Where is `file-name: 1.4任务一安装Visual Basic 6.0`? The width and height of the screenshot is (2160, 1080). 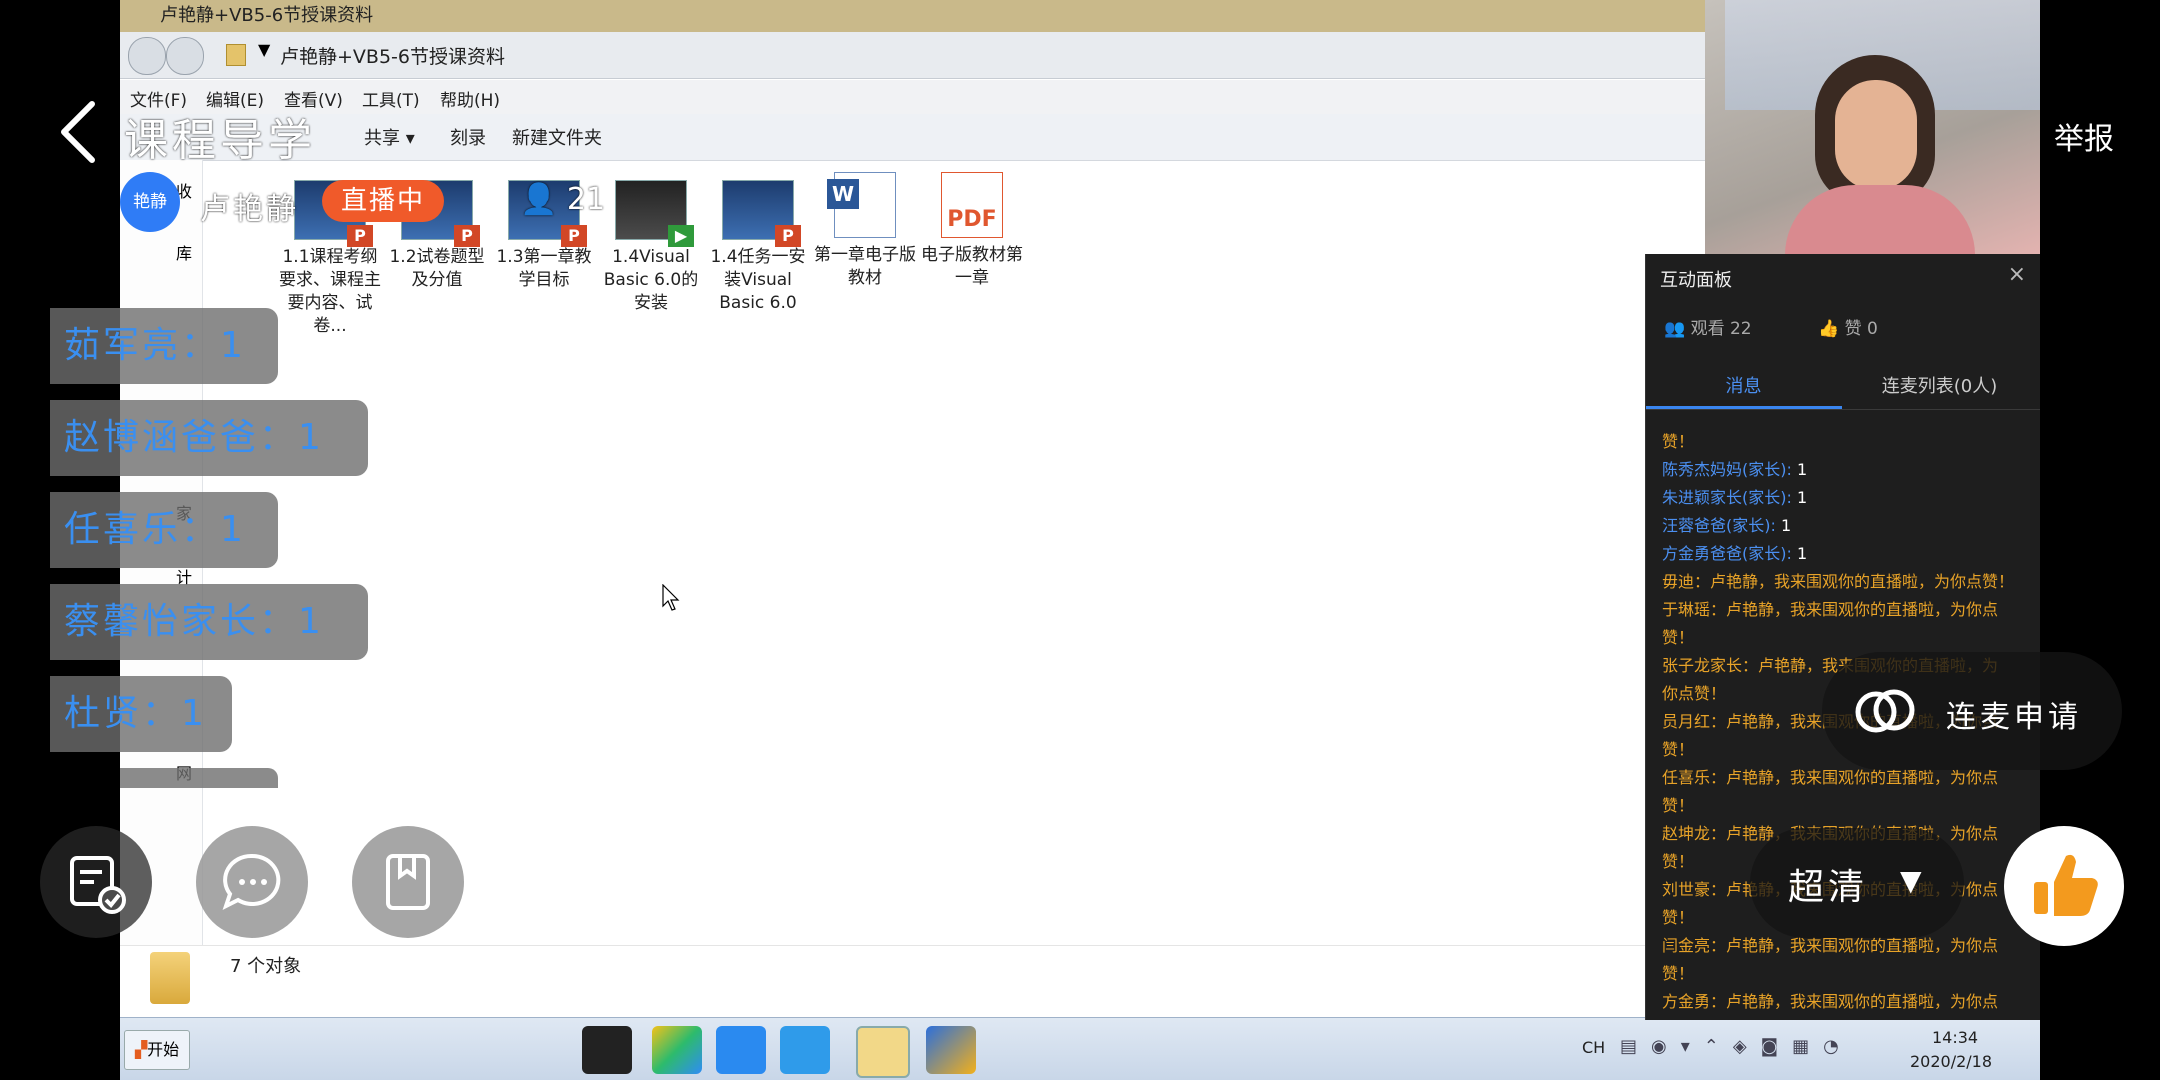 file-name: 1.4任务一安装Visual Basic 6.0 is located at coordinates (758, 280).